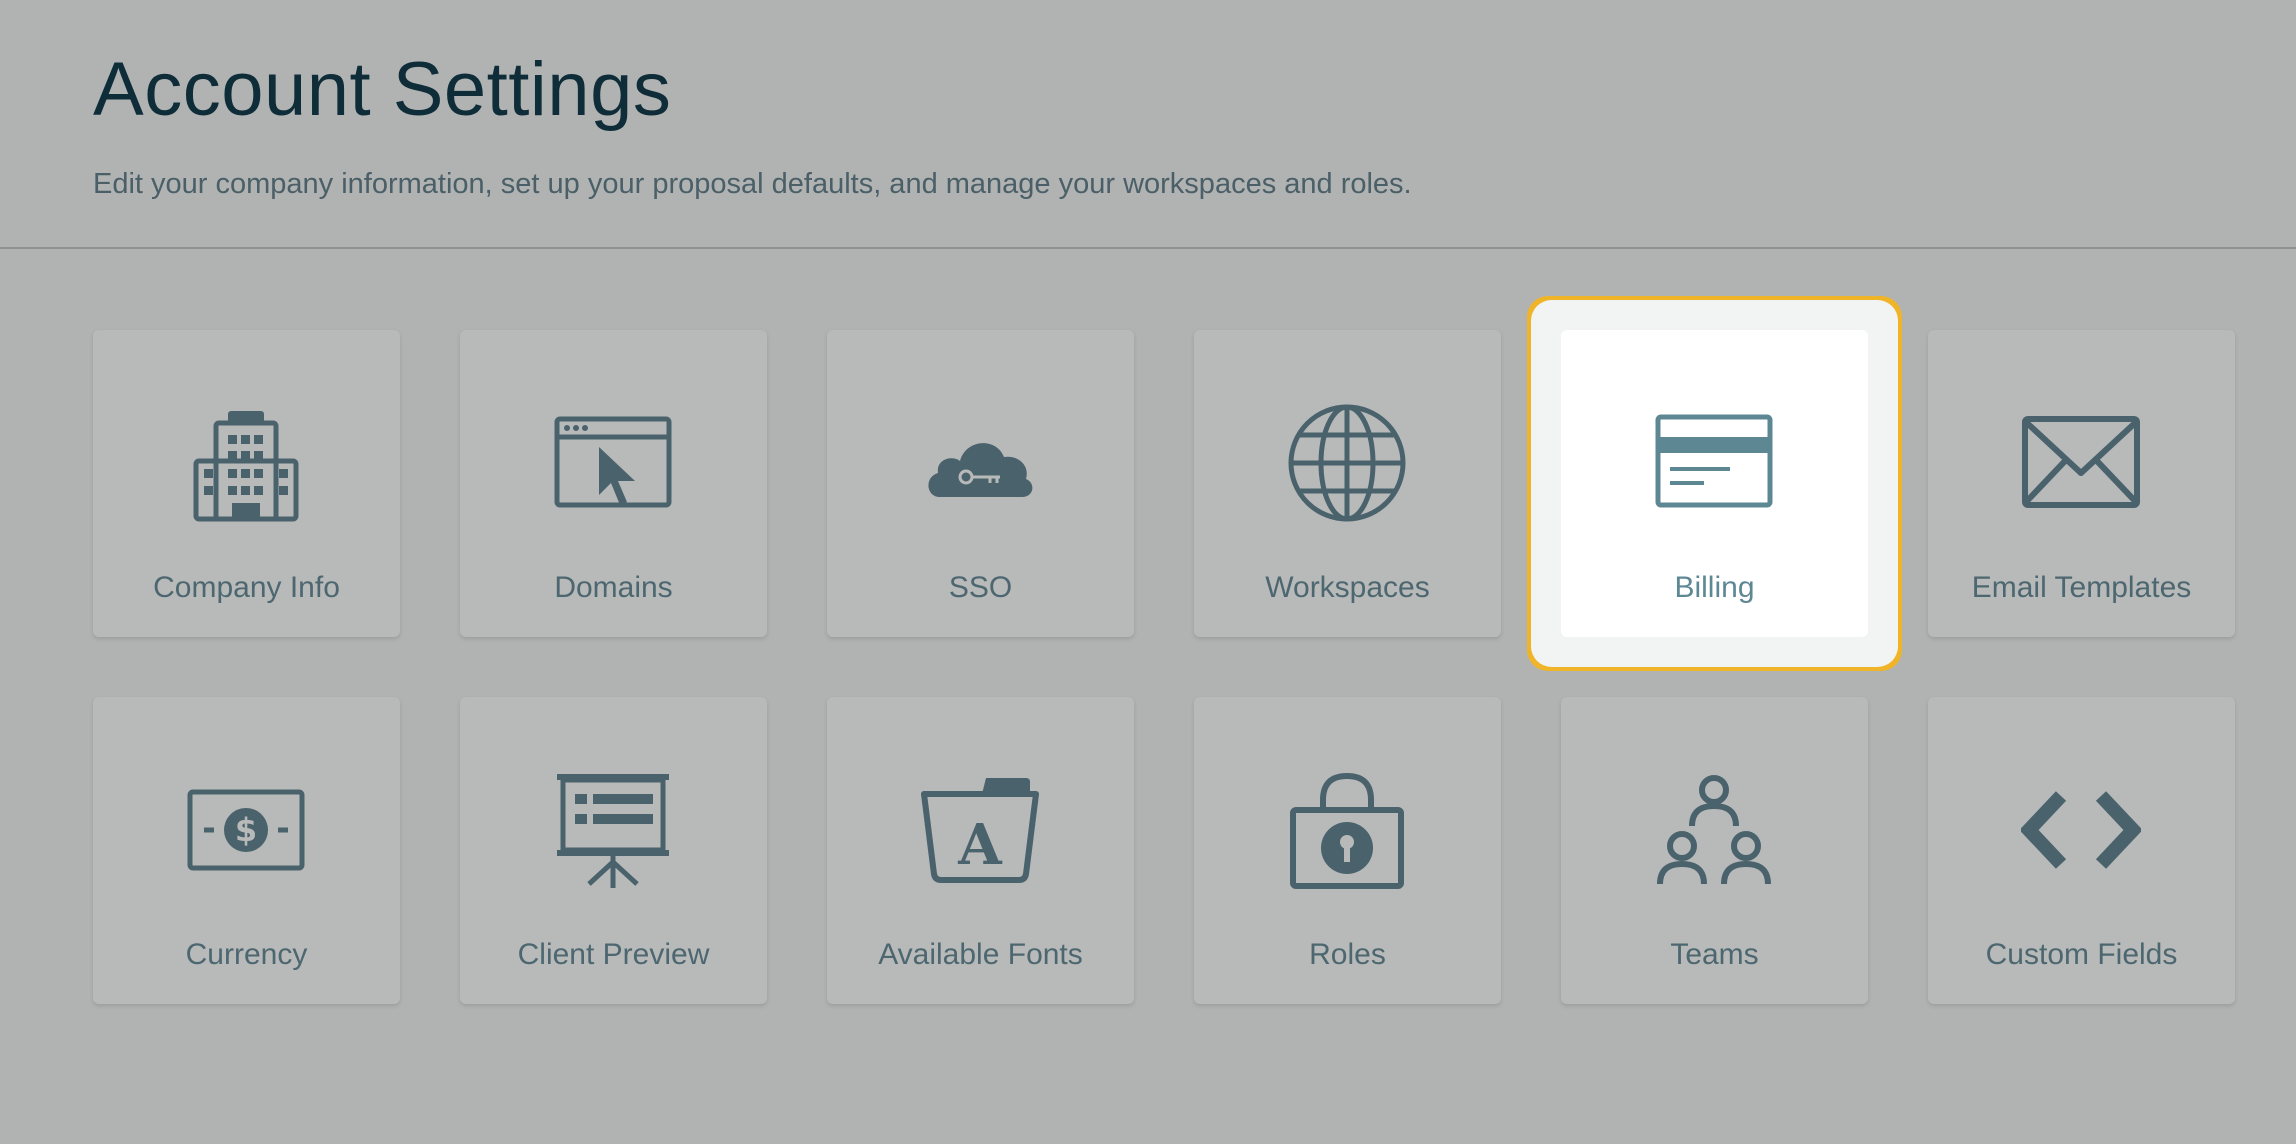  What do you see at coordinates (382, 89) in the screenshot?
I see `page-title: Account Settings` at bounding box center [382, 89].